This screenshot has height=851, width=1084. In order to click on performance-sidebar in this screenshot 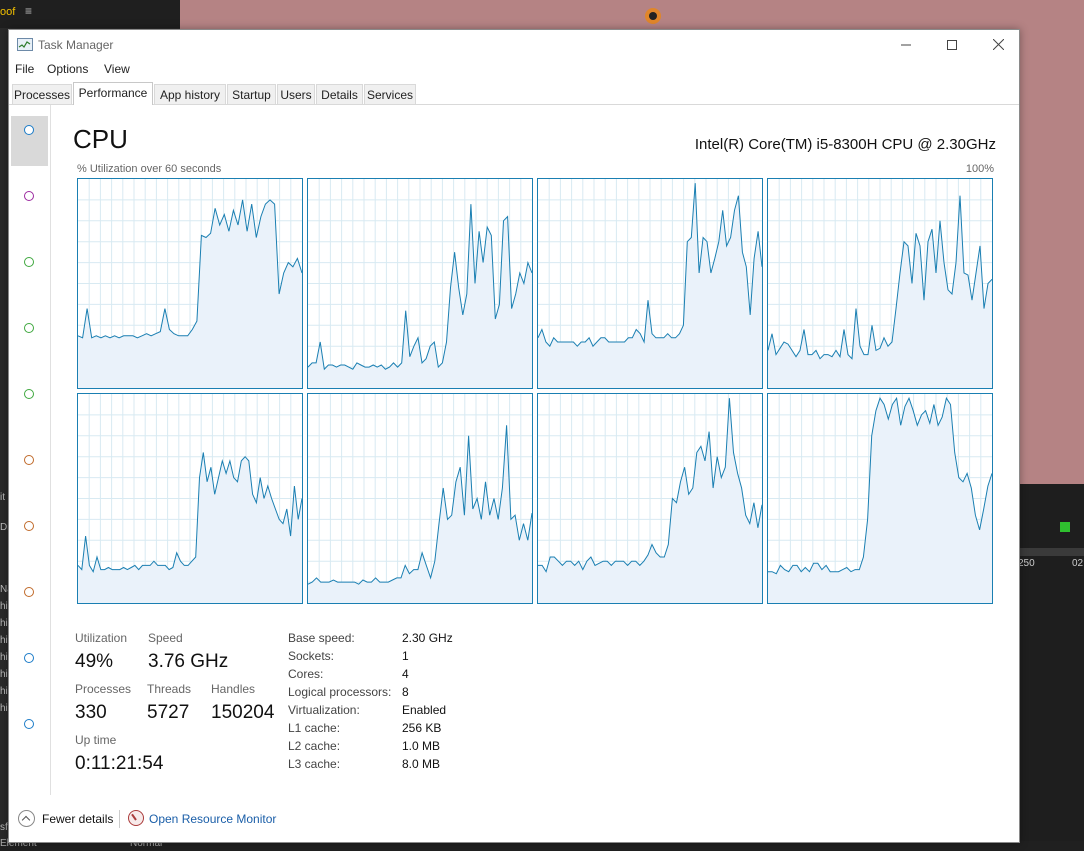, I will do `click(30, 450)`.